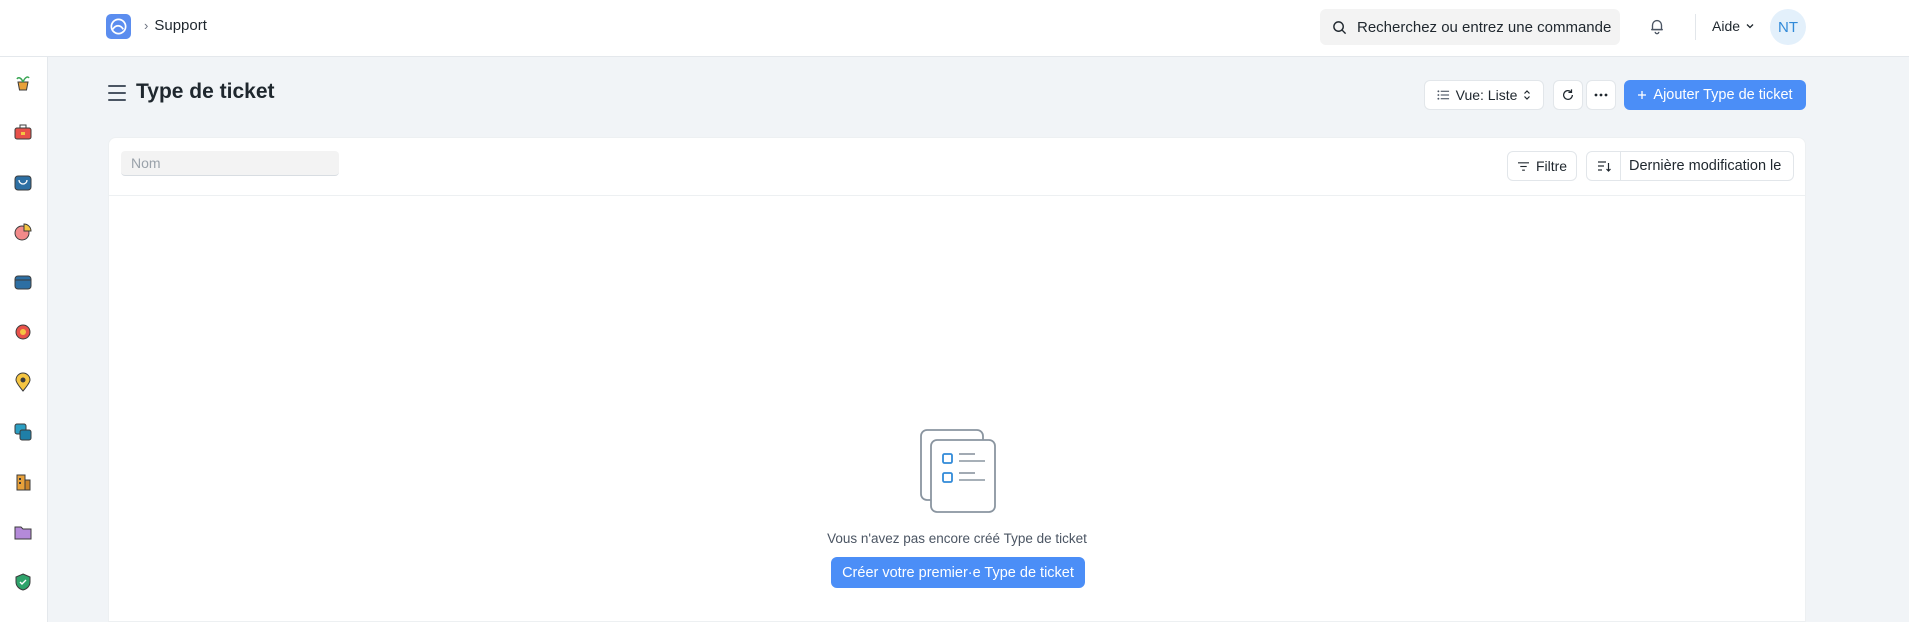  Describe the element at coordinates (117, 93) in the screenshot. I see `sidebar-toggle-icon` at that location.